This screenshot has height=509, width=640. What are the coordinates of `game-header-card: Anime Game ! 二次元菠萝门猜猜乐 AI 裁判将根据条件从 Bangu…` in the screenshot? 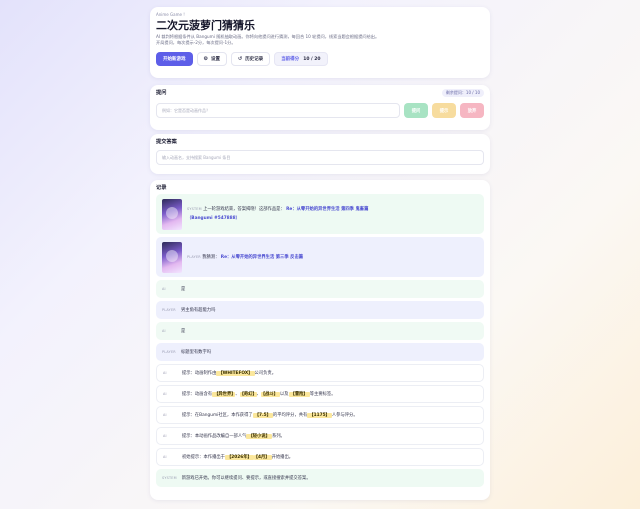 It's located at (320, 42).